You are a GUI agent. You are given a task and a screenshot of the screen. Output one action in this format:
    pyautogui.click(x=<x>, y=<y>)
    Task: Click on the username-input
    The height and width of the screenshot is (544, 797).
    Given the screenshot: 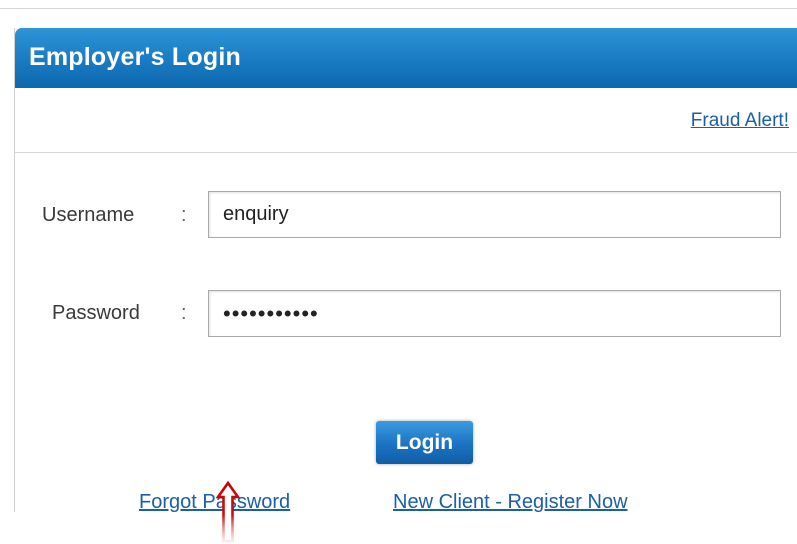 What is the action you would take?
    pyautogui.click(x=494, y=214)
    